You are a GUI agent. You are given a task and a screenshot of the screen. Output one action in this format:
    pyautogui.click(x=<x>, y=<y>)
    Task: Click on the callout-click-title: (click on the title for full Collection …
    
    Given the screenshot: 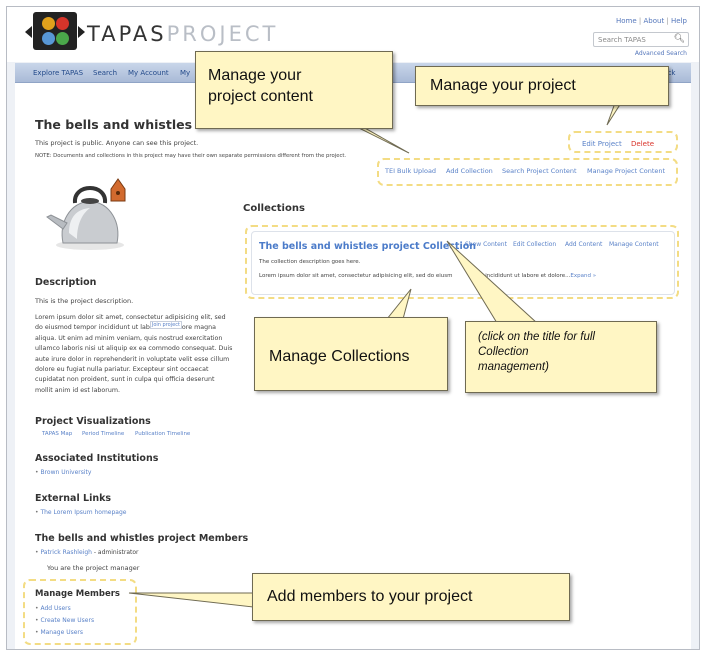 What is the action you would take?
    pyautogui.click(x=561, y=357)
    